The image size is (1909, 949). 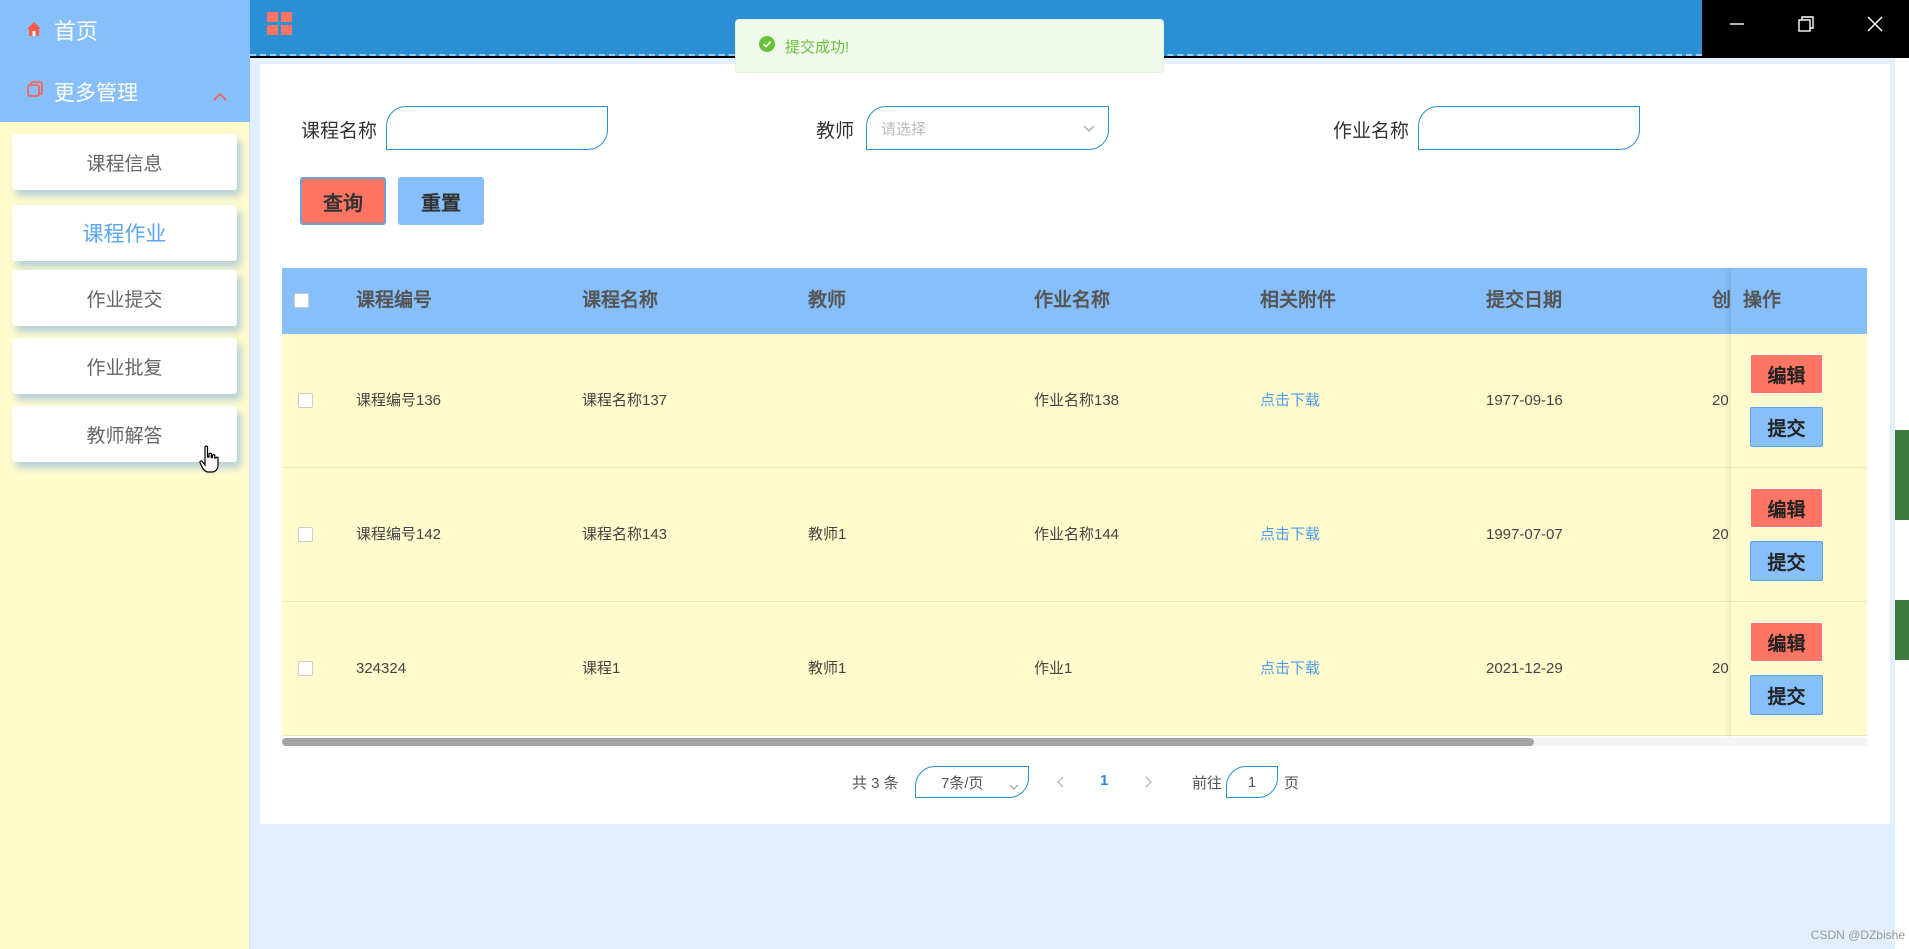 What do you see at coordinates (601, 668) in the screenshot?
I see `cell-course-name: 课程1` at bounding box center [601, 668].